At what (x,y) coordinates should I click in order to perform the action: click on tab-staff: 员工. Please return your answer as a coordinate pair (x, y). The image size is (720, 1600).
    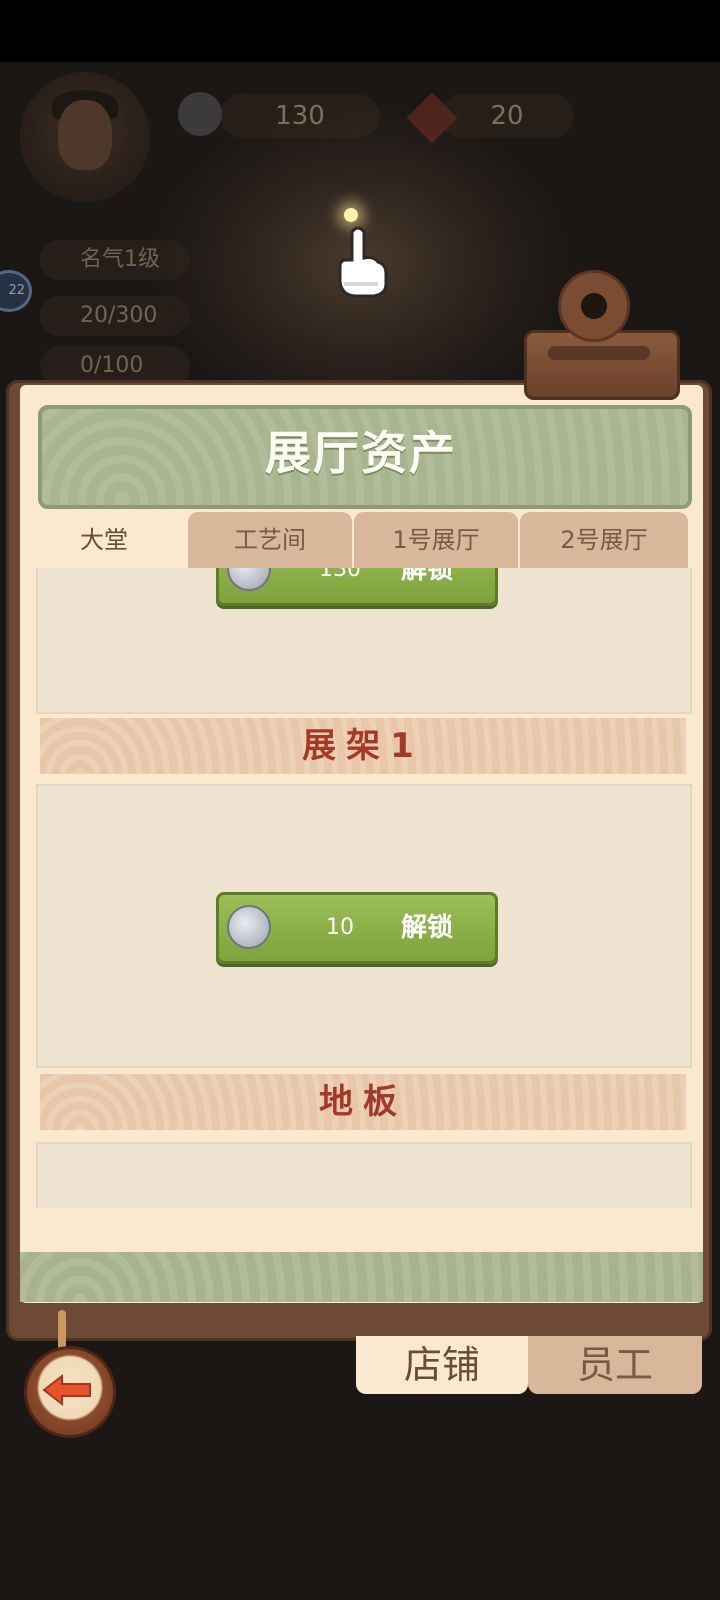
    Looking at the image, I should click on (615, 1365).